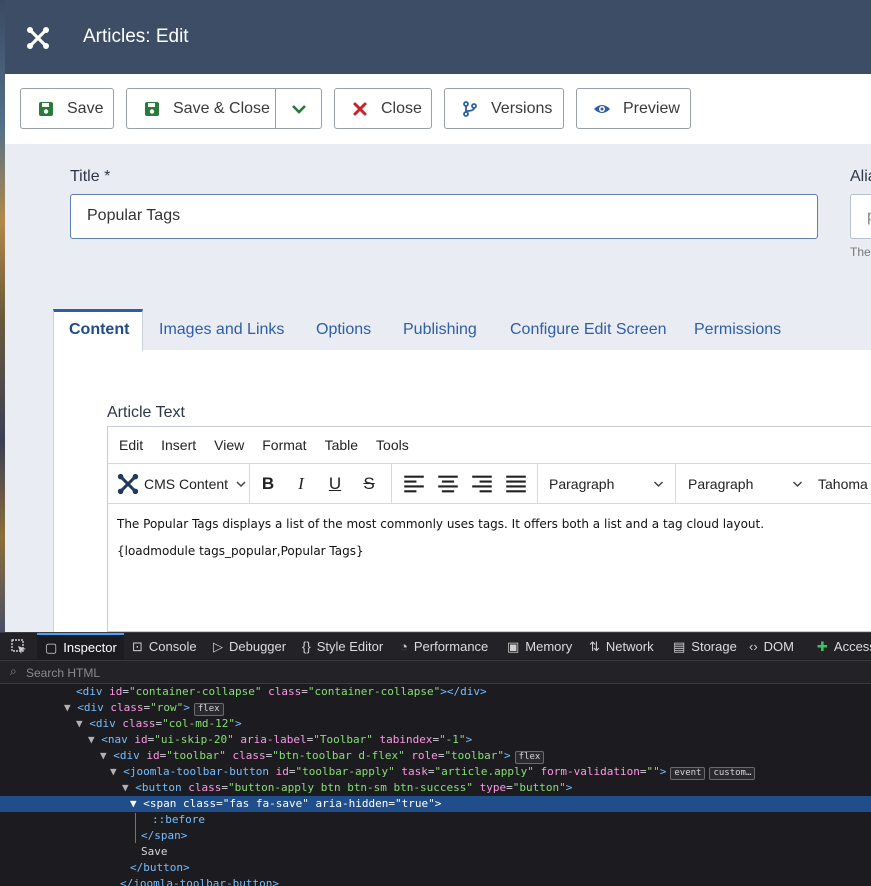  Describe the element at coordinates (621, 646) in the screenshot. I see `tab-network: ⇅ Network` at that location.